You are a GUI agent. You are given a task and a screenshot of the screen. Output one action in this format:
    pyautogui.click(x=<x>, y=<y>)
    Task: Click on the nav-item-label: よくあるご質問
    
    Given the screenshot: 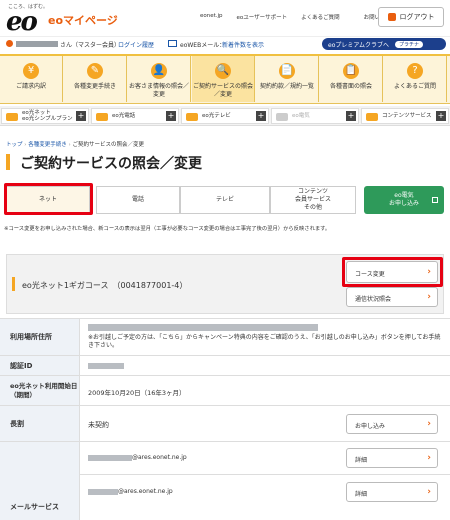 What is the action you would take?
    pyautogui.click(x=414, y=86)
    